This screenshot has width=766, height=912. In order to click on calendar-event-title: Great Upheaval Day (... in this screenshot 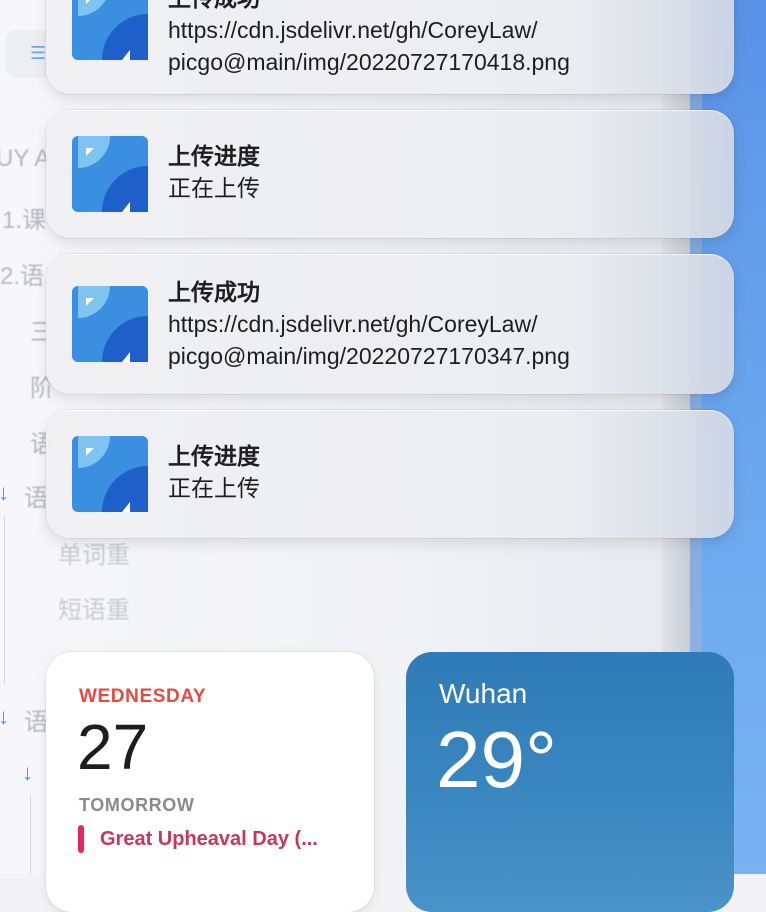, I will do `click(209, 838)`.